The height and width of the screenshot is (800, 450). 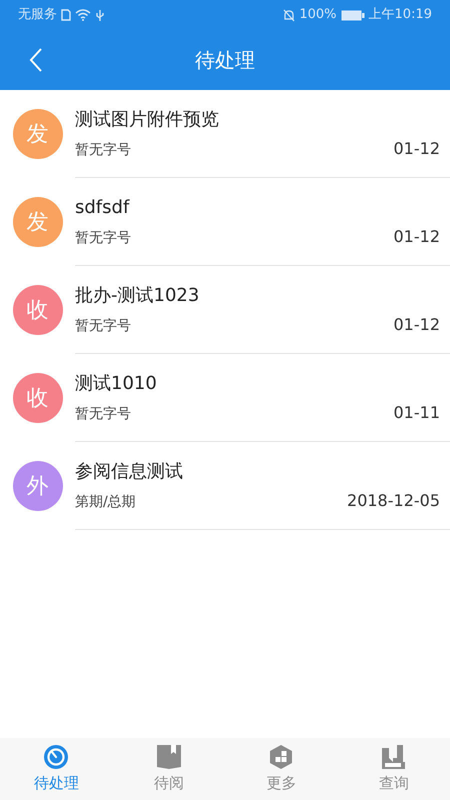 I want to click on bell-off-icon, so click(x=289, y=15).